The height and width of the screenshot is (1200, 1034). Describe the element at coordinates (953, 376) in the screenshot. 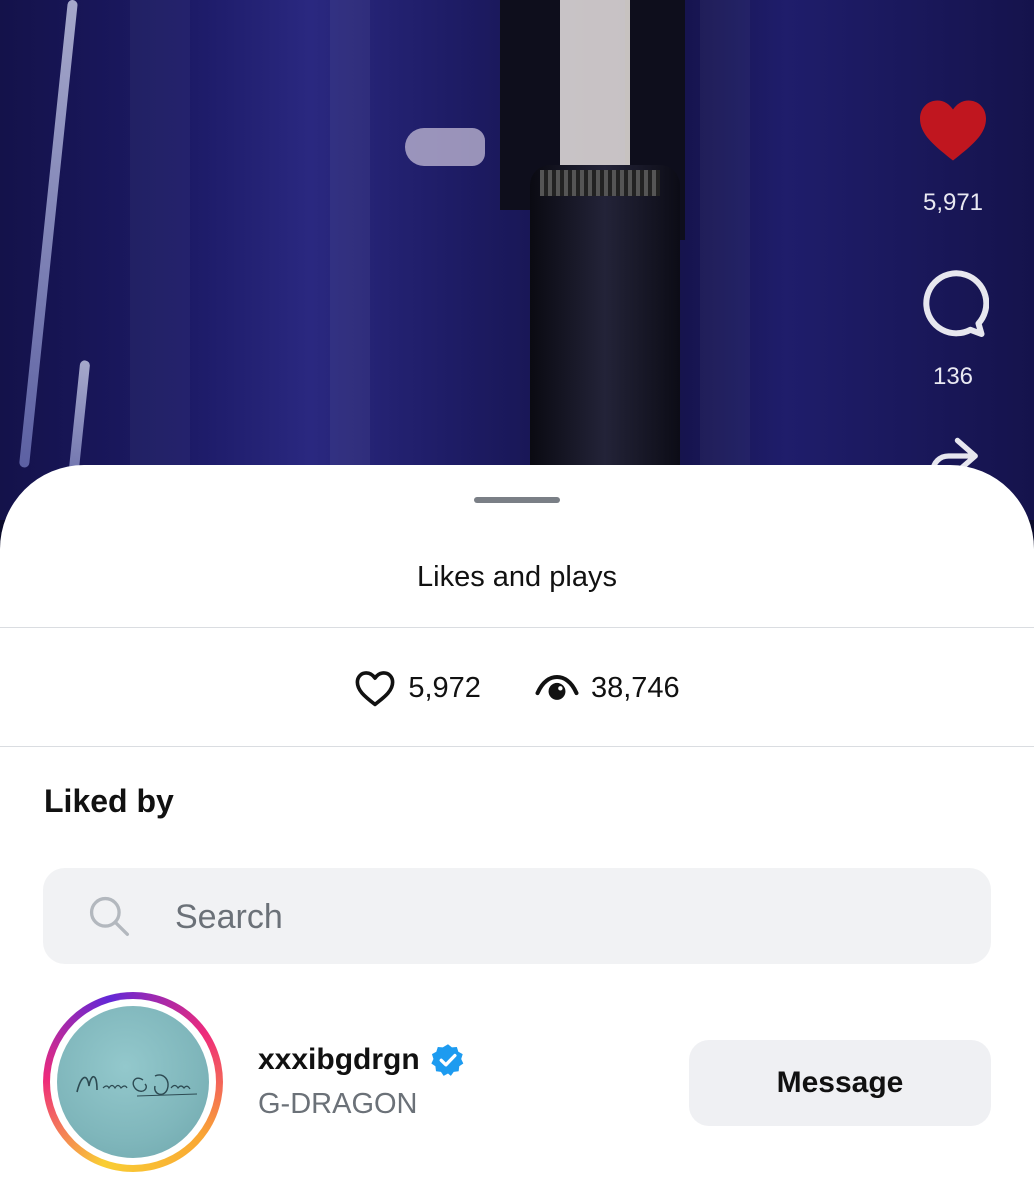

I see `comment-count: 136` at that location.